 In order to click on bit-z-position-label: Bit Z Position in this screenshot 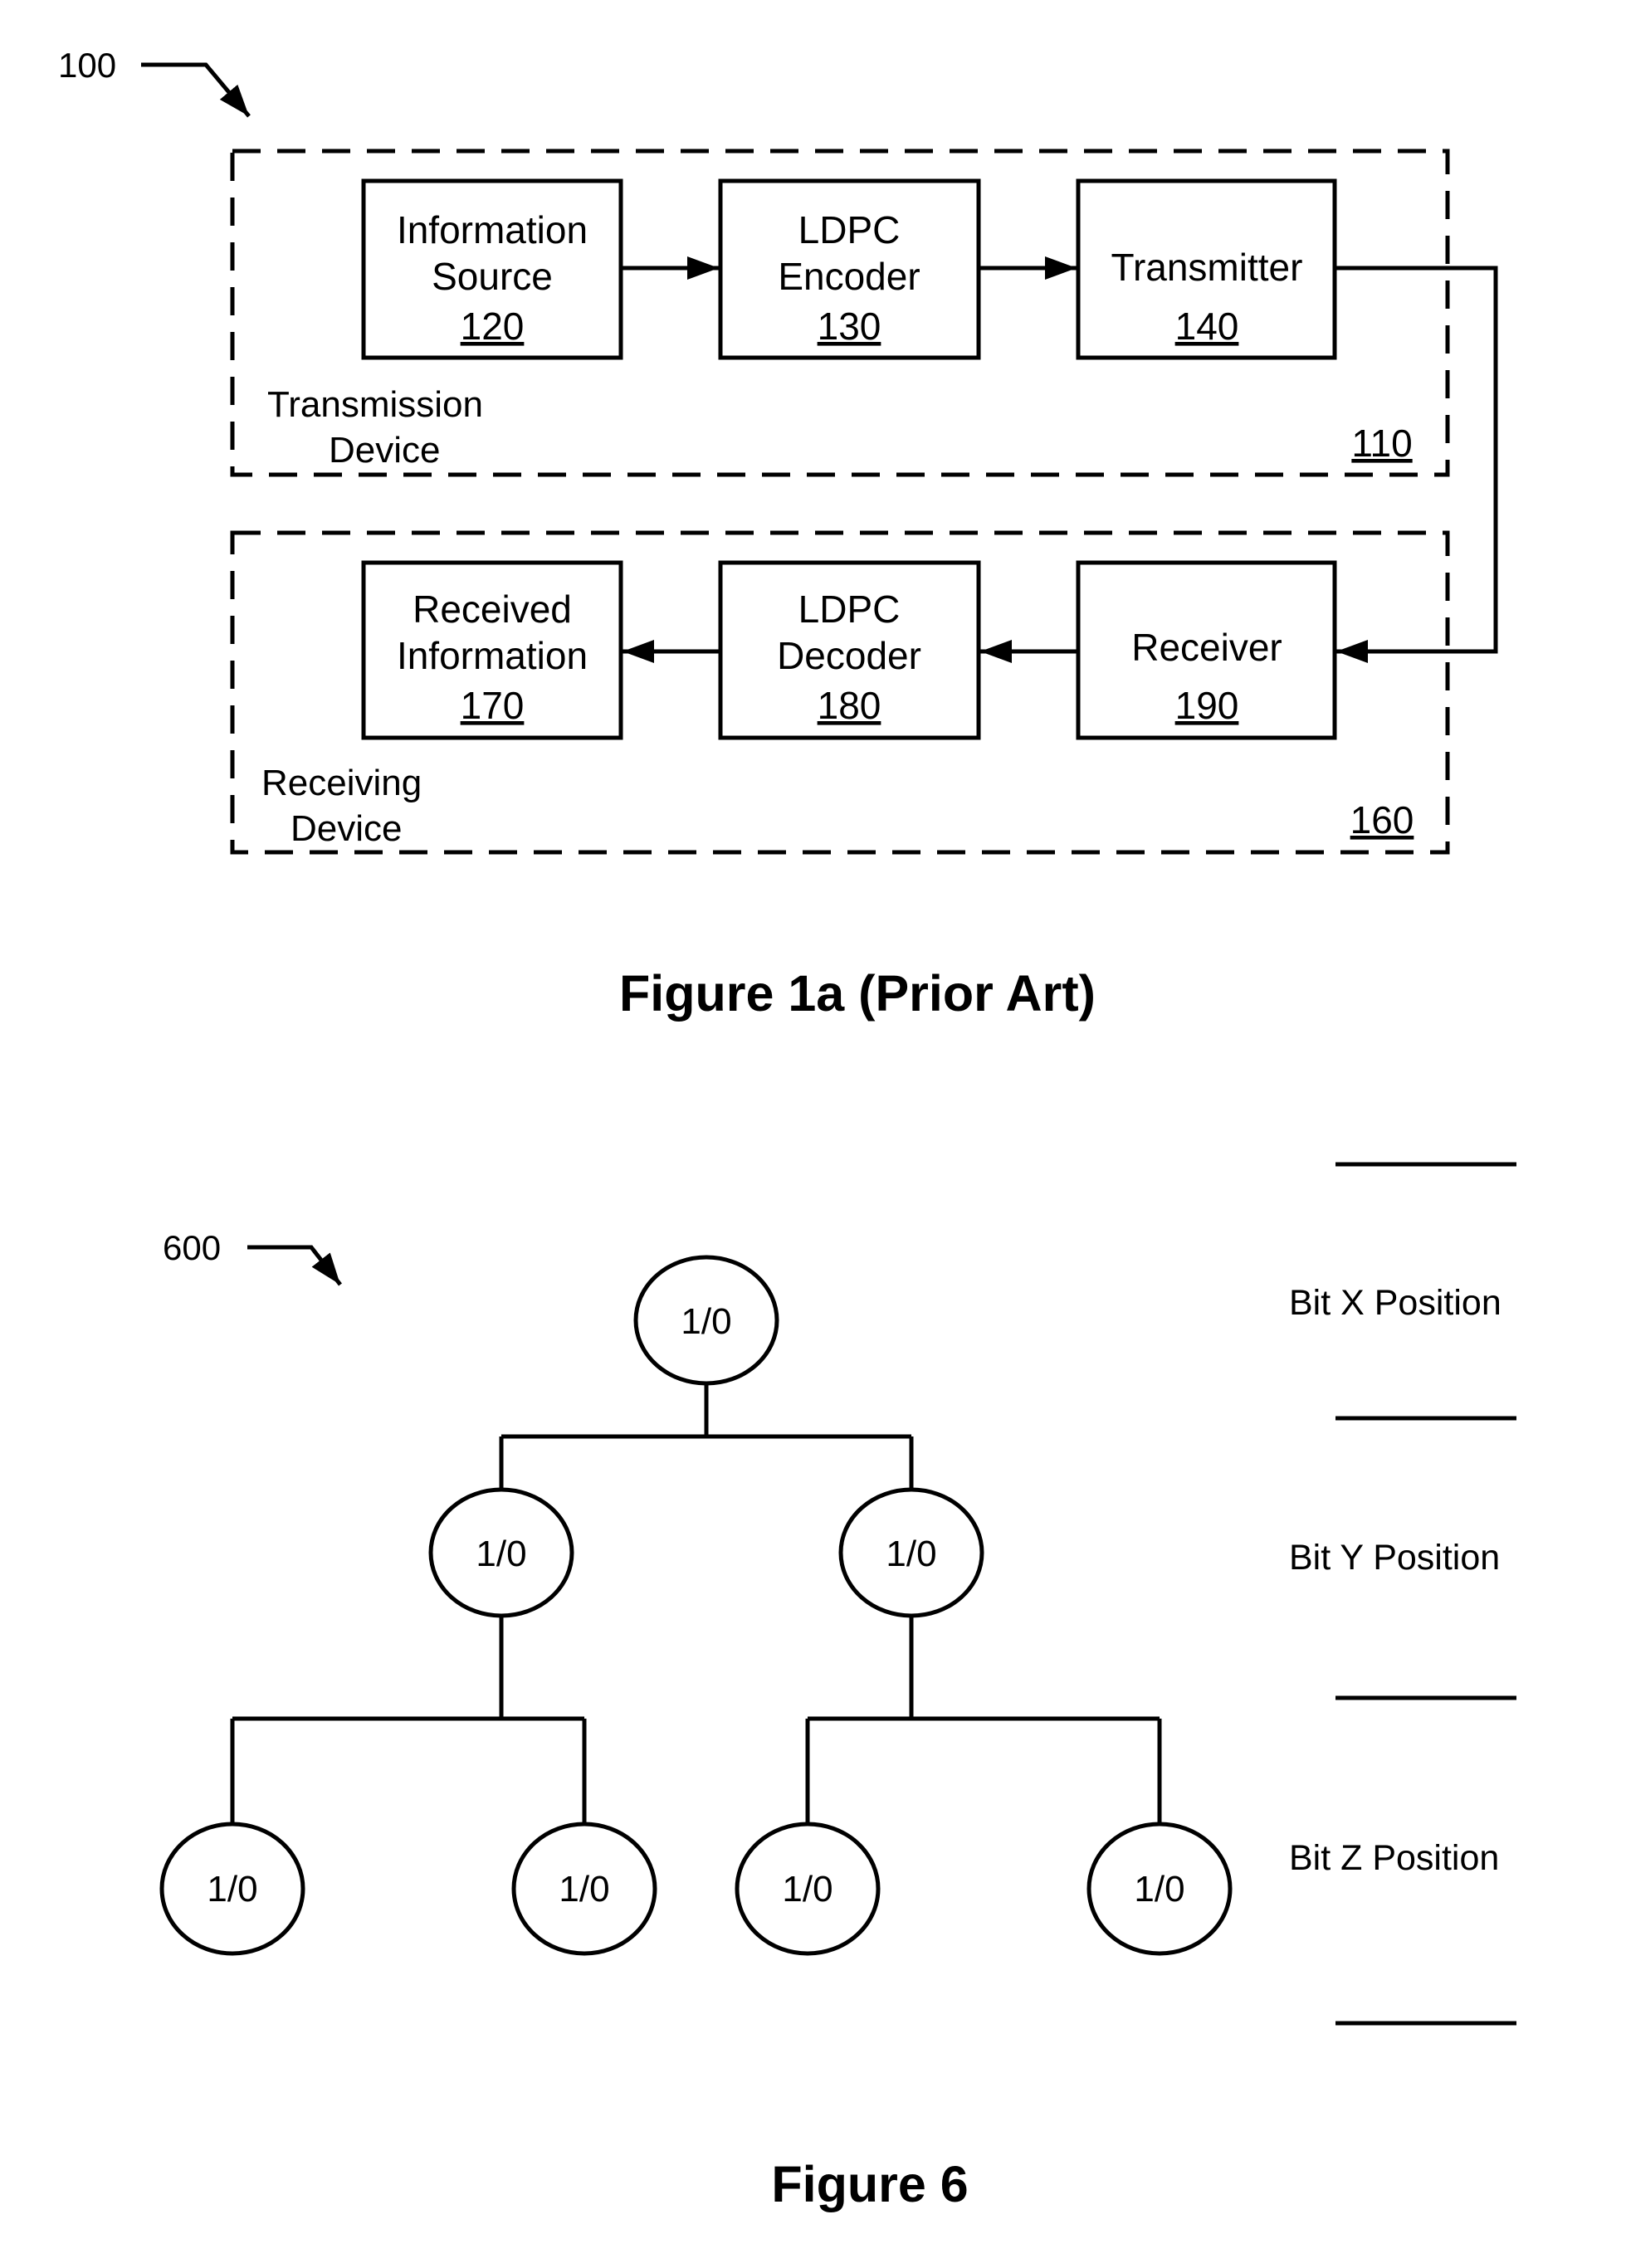, I will do `click(1394, 1858)`.